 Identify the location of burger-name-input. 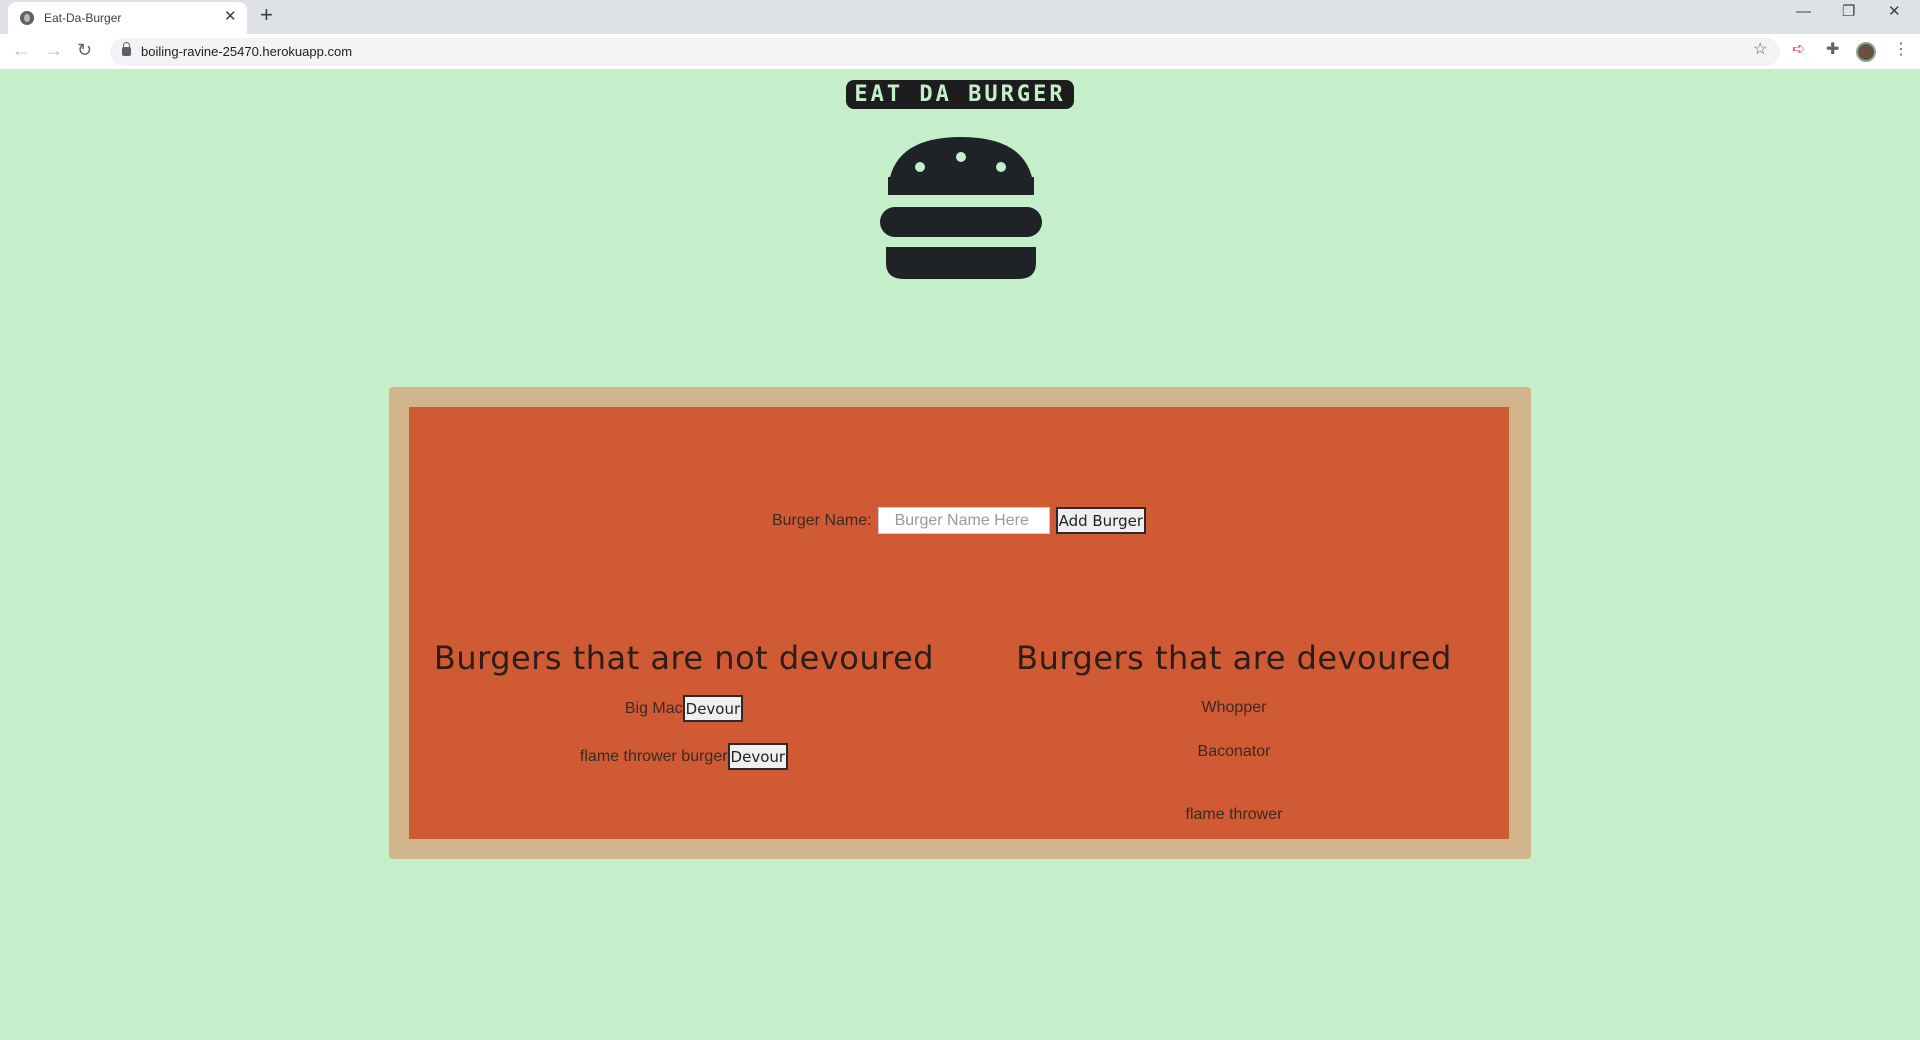
(963, 520).